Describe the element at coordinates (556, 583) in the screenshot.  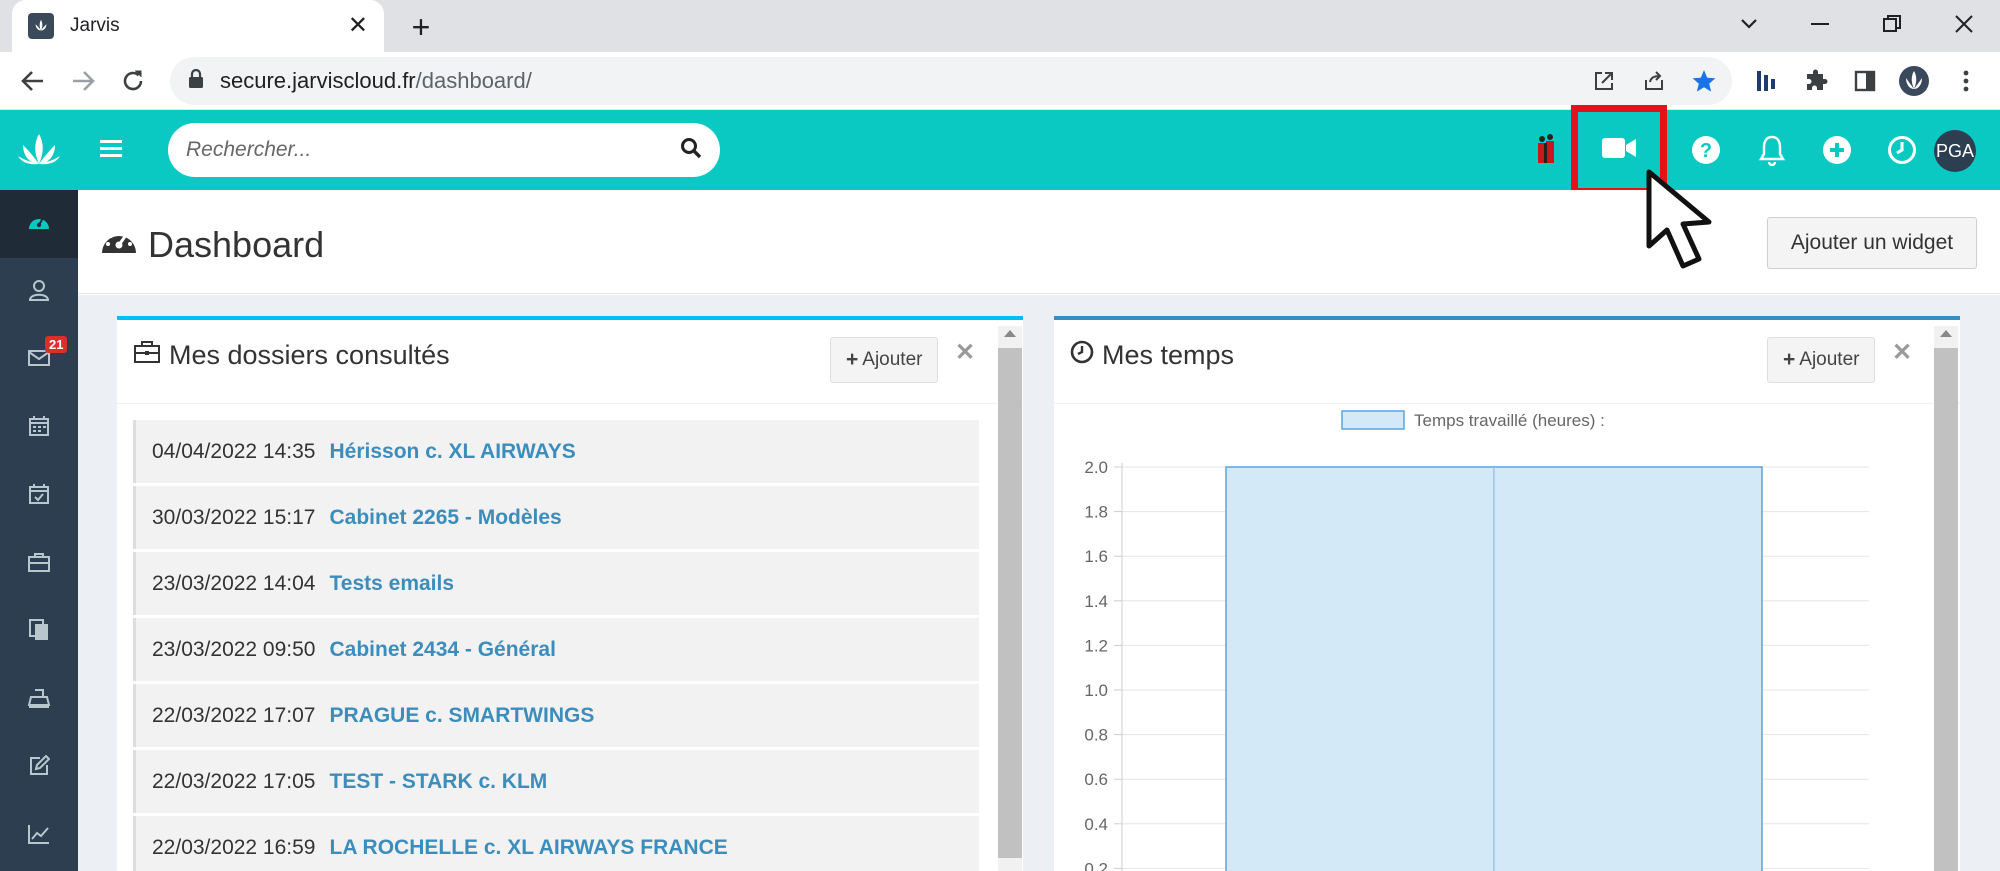
I see `list-item: 23/03/2022 14:04 Tests emails` at that location.